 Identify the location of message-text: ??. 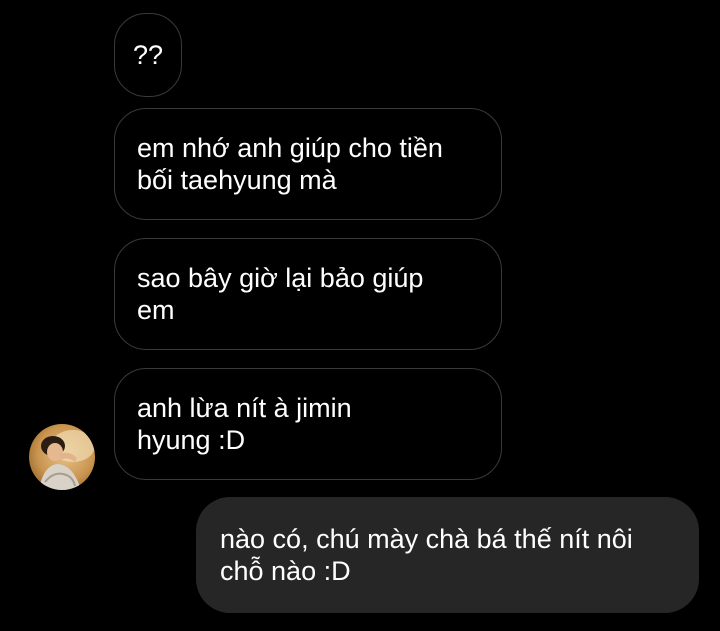
(148, 55).